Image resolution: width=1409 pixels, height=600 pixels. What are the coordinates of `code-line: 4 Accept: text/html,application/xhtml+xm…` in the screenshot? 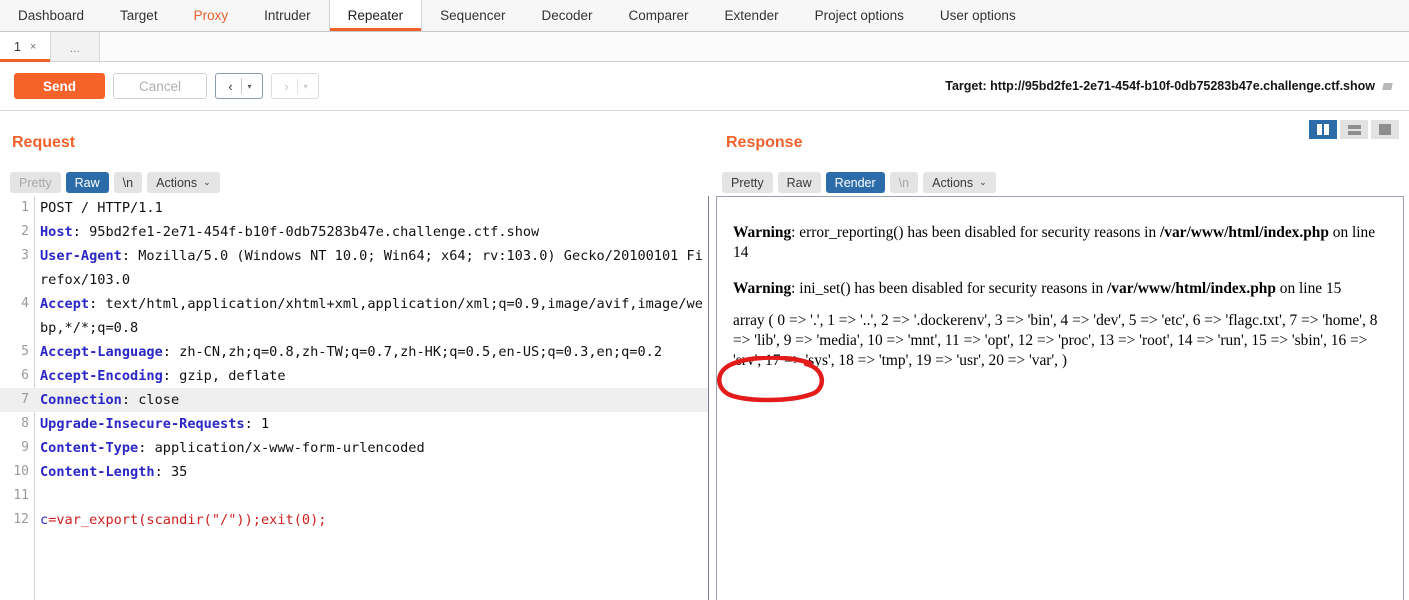 It's located at (354, 316).